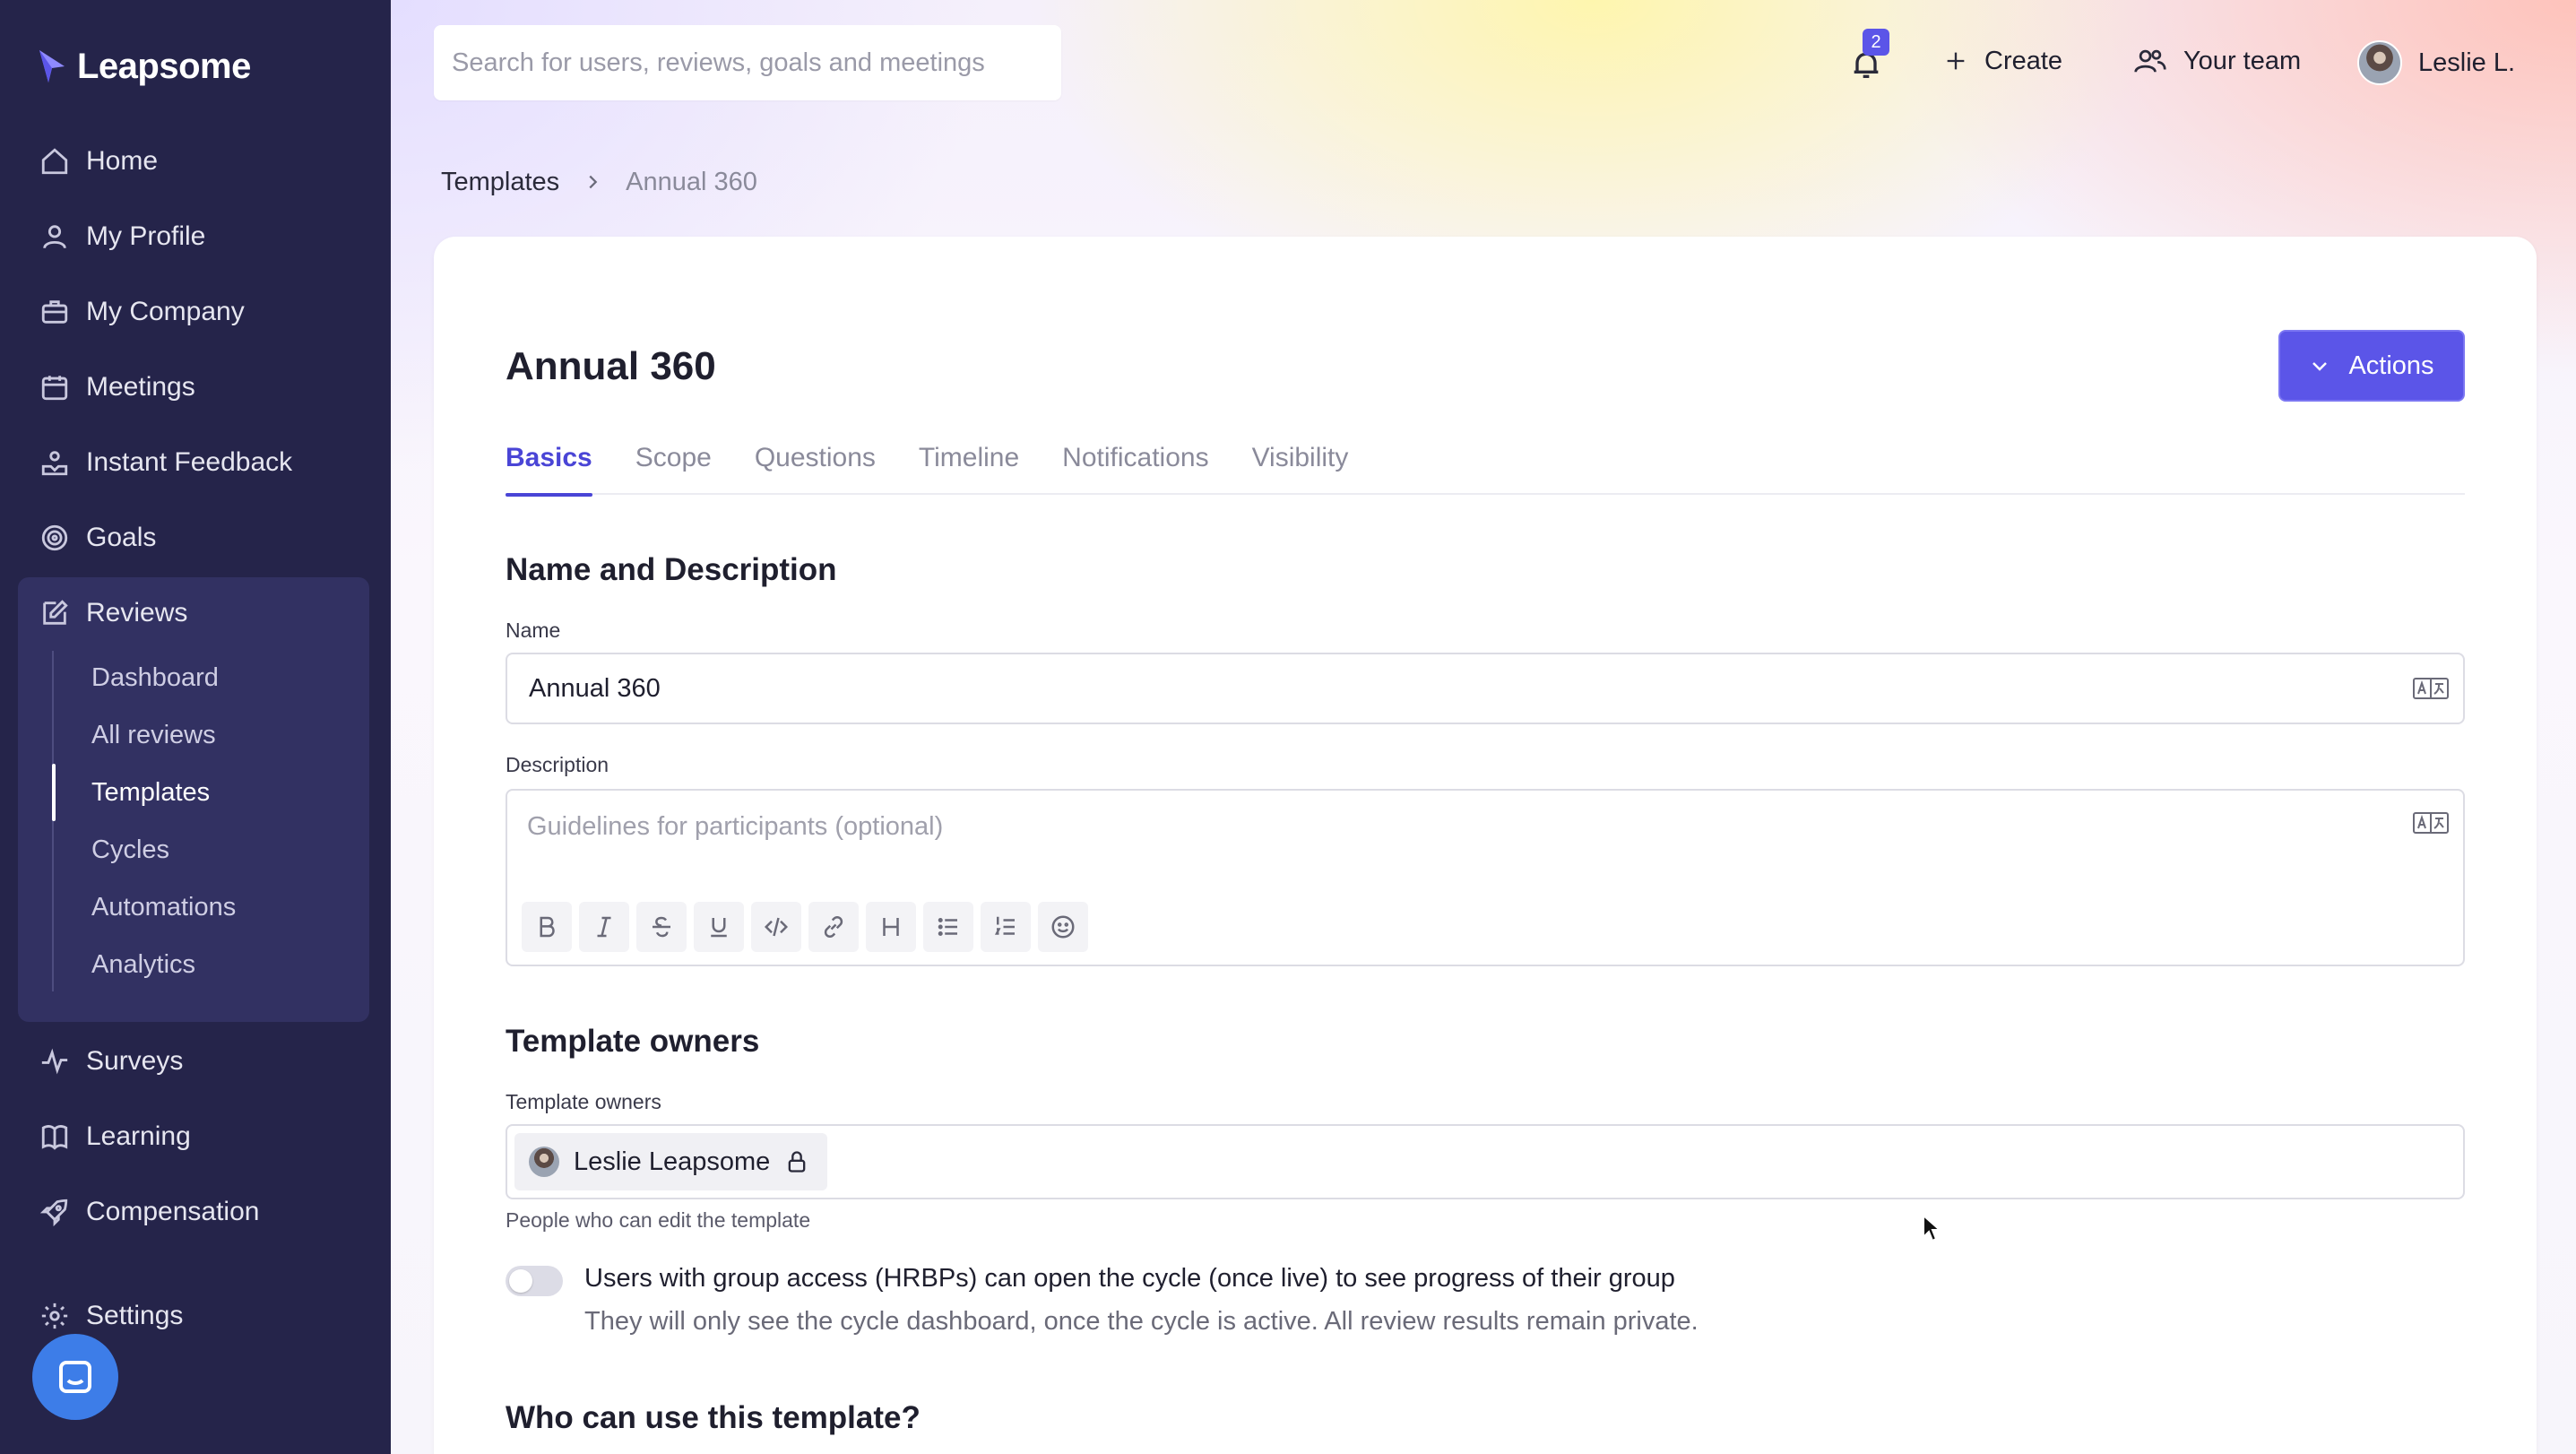 The width and height of the screenshot is (2576, 1454). Describe the element at coordinates (146, 236) in the screenshot. I see `sidebar-item-label: My Profile` at that location.